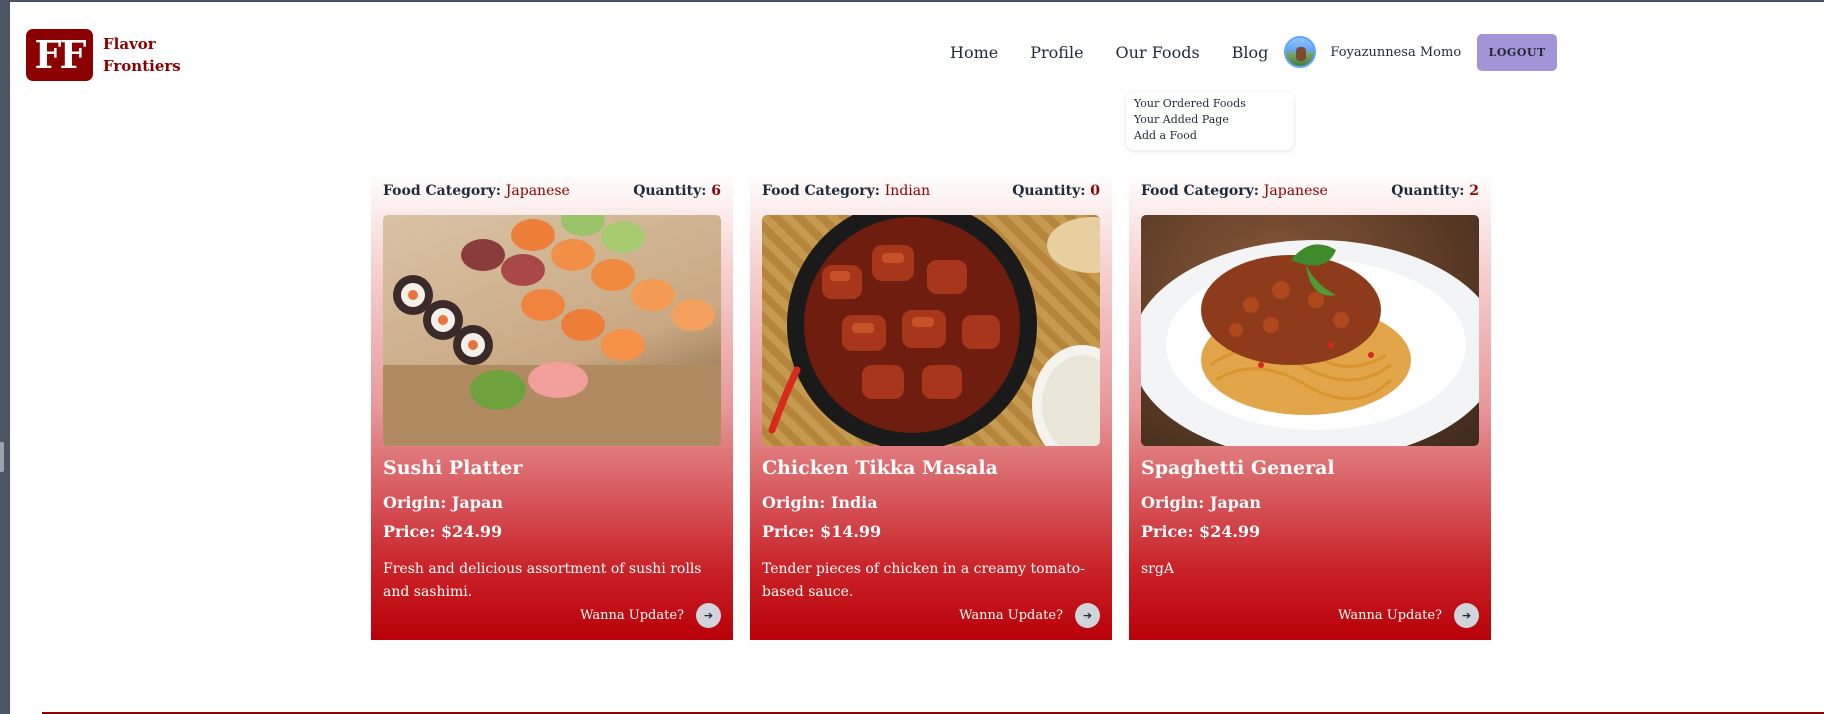  I want to click on nav-our-foods: Our Foods, so click(1158, 52).